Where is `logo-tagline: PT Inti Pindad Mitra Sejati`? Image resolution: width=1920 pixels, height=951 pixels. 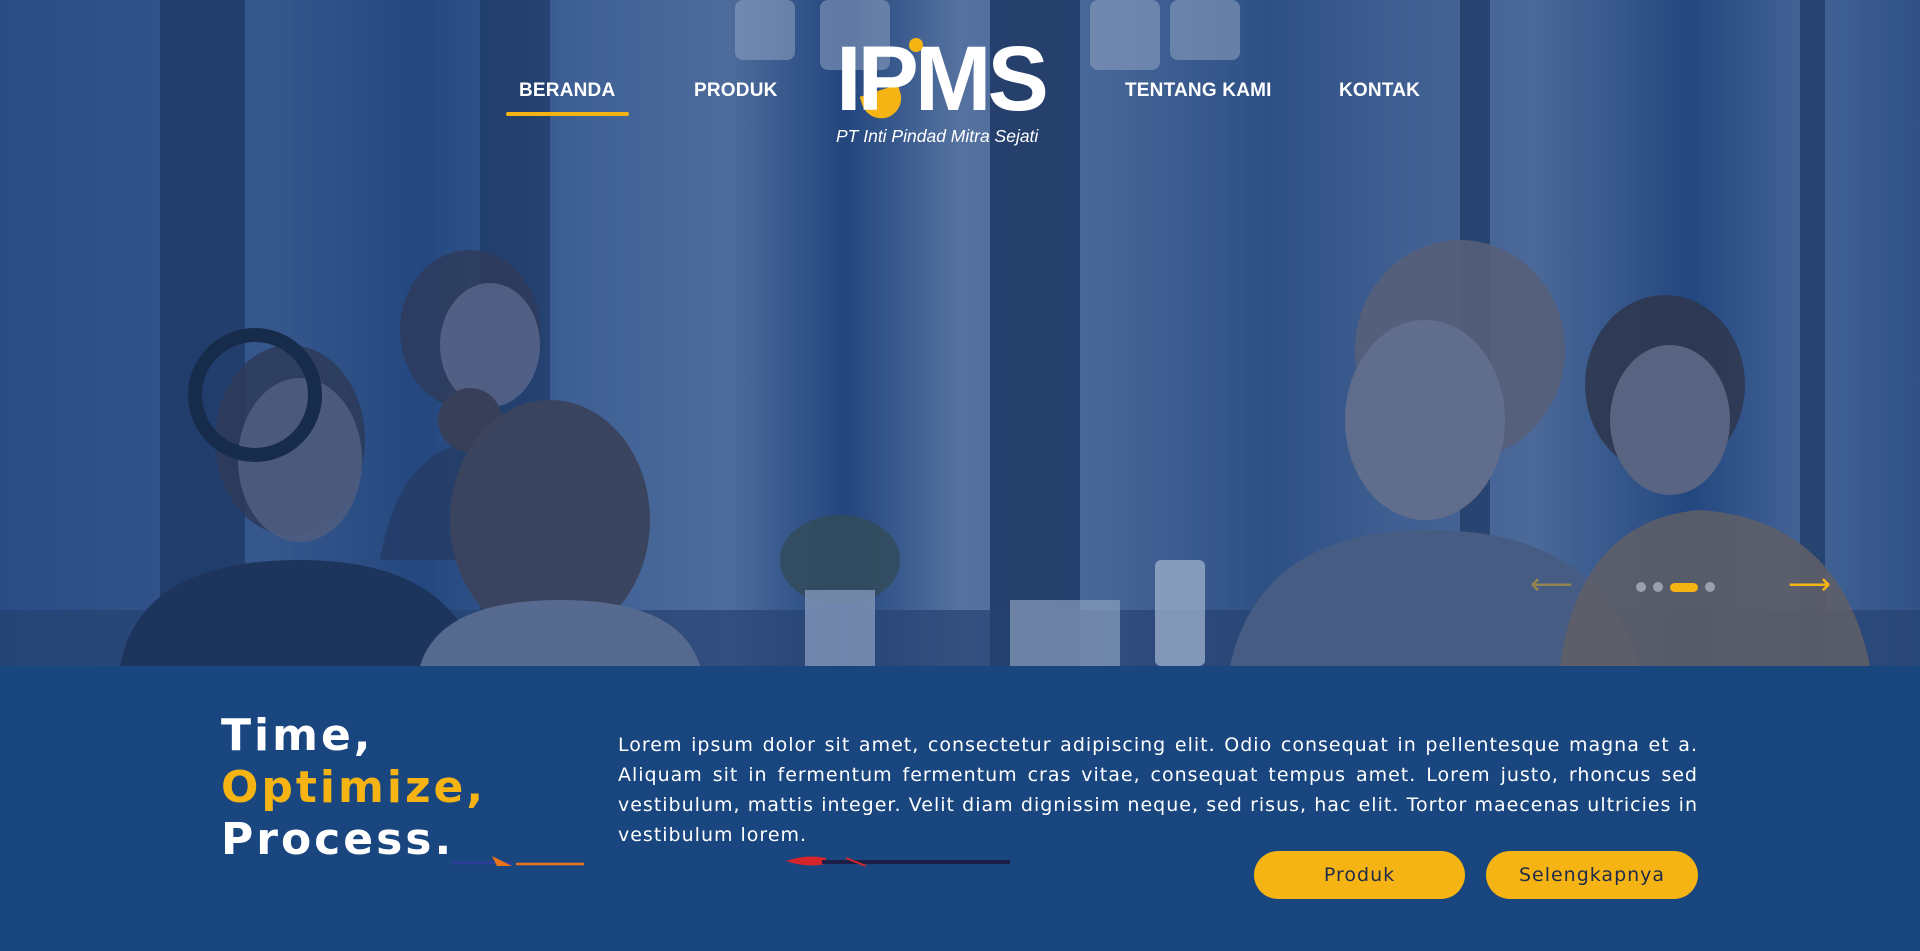
logo-tagline: PT Inti Pindad Mitra Sejati is located at coordinates (937, 136).